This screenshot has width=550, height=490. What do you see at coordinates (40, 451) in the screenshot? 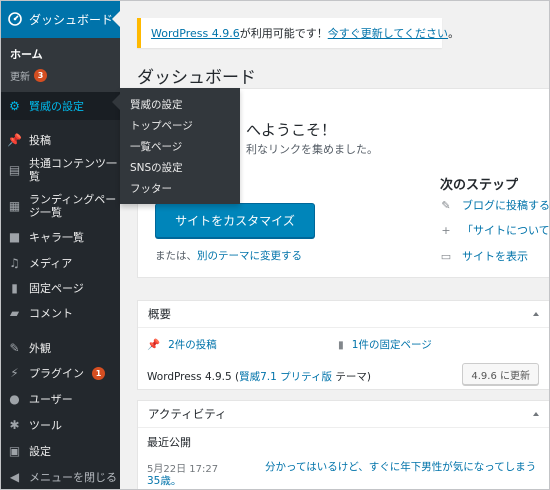
I see `sidebar-item-label: 設定` at bounding box center [40, 451].